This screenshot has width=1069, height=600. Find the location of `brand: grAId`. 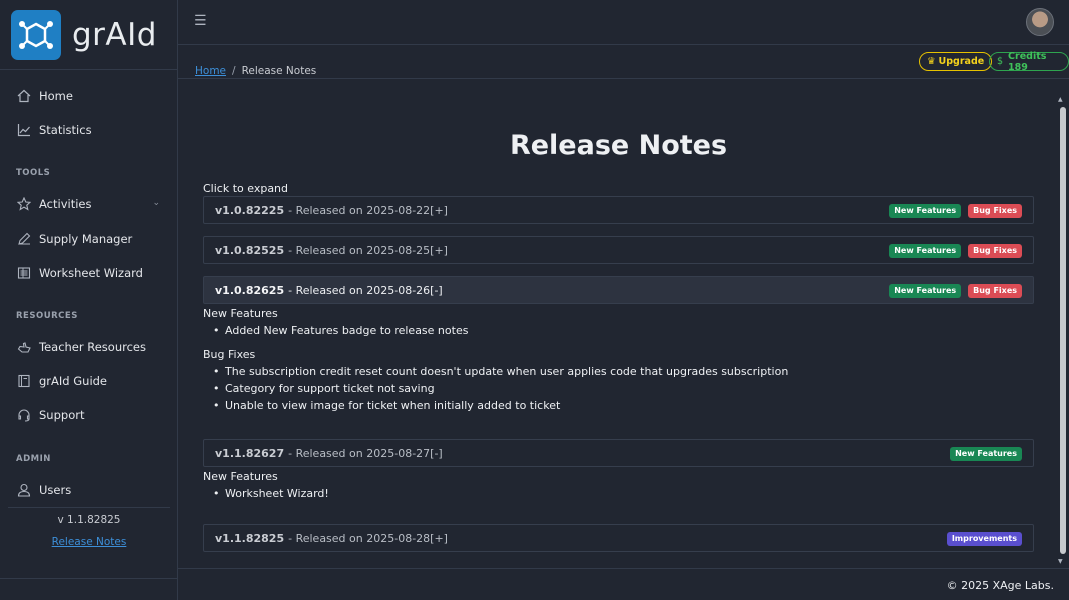

brand: grAId is located at coordinates (88, 35).